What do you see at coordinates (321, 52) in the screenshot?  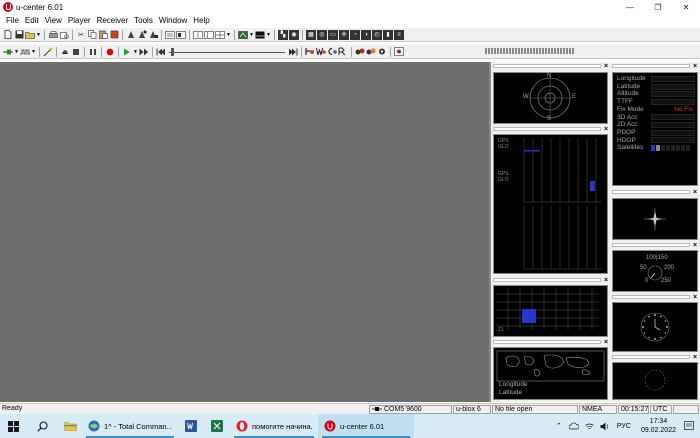 I see `warmstart-icon` at bounding box center [321, 52].